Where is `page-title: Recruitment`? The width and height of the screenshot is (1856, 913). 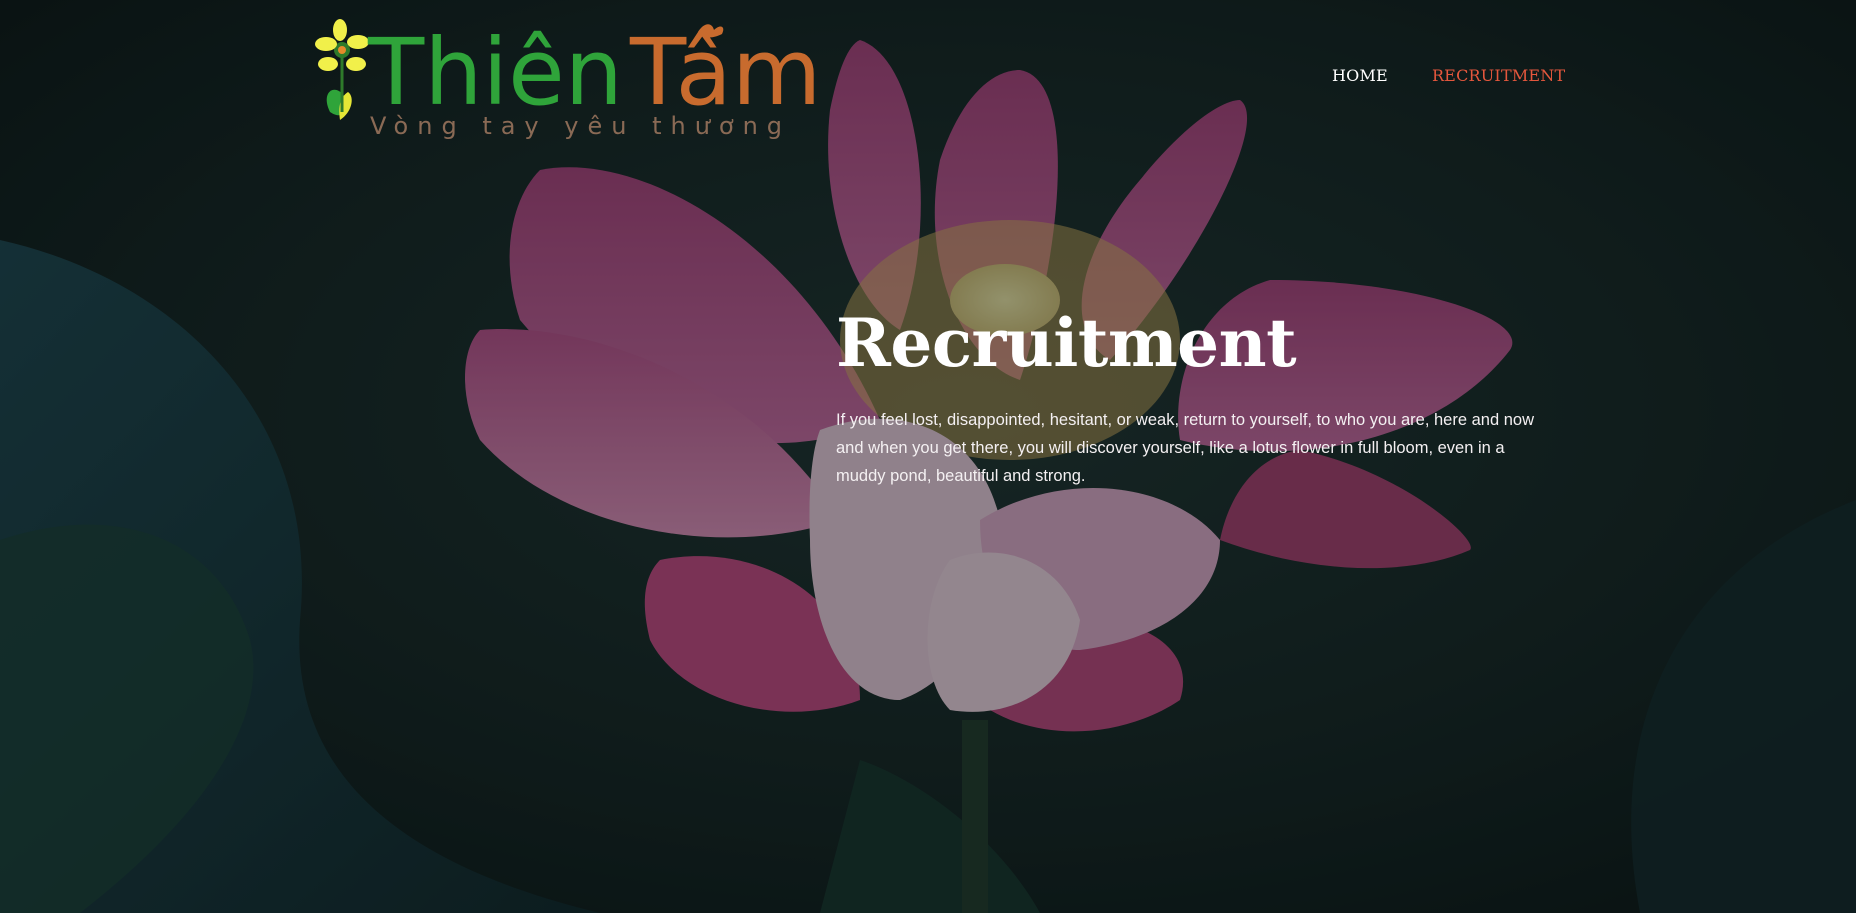
page-title: Recruitment is located at coordinates (1066, 343).